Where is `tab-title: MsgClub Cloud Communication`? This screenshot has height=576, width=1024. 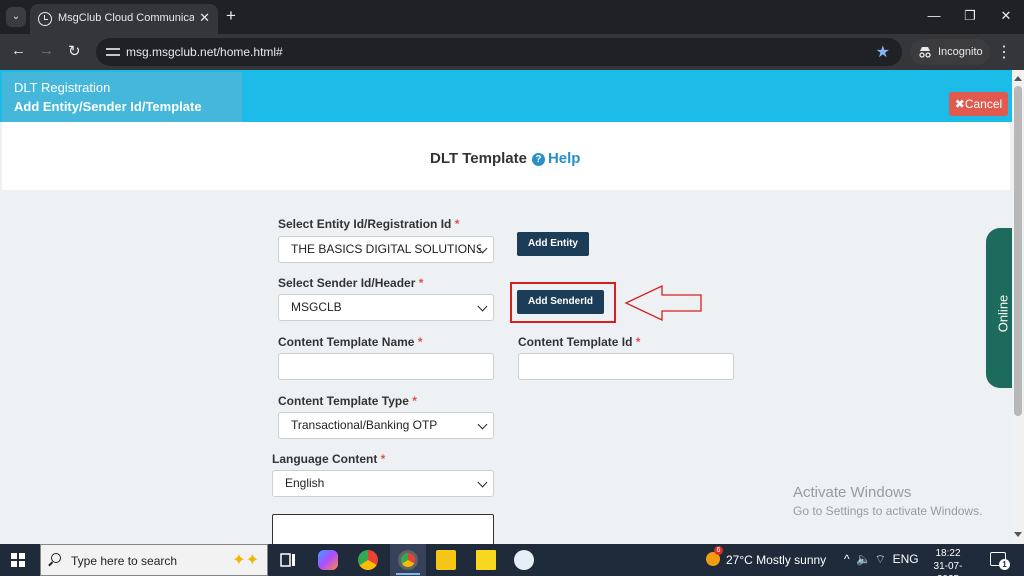 tab-title: MsgClub Cloud Communication is located at coordinates (126, 18).